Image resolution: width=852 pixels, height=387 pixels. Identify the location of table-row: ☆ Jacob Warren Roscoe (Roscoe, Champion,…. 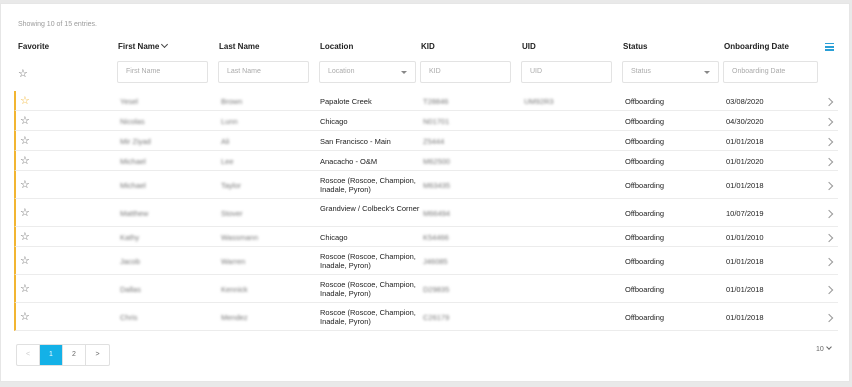
(426, 261).